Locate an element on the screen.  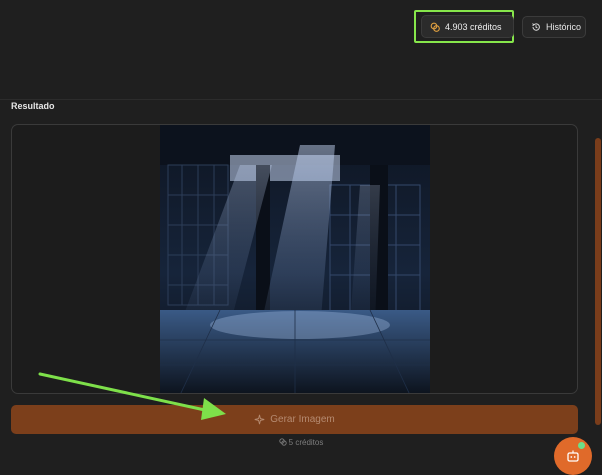
history-button: Histórico is located at coordinates (554, 27).